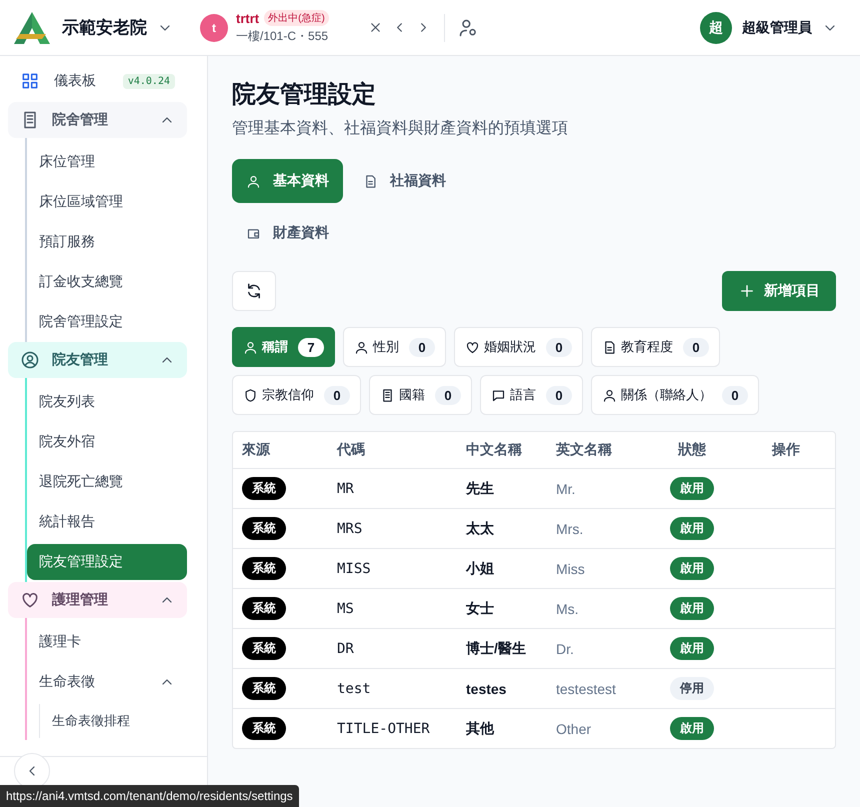 This screenshot has height=807, width=860. Describe the element at coordinates (311, 347) in the screenshot. I see `count-badge: 7` at that location.